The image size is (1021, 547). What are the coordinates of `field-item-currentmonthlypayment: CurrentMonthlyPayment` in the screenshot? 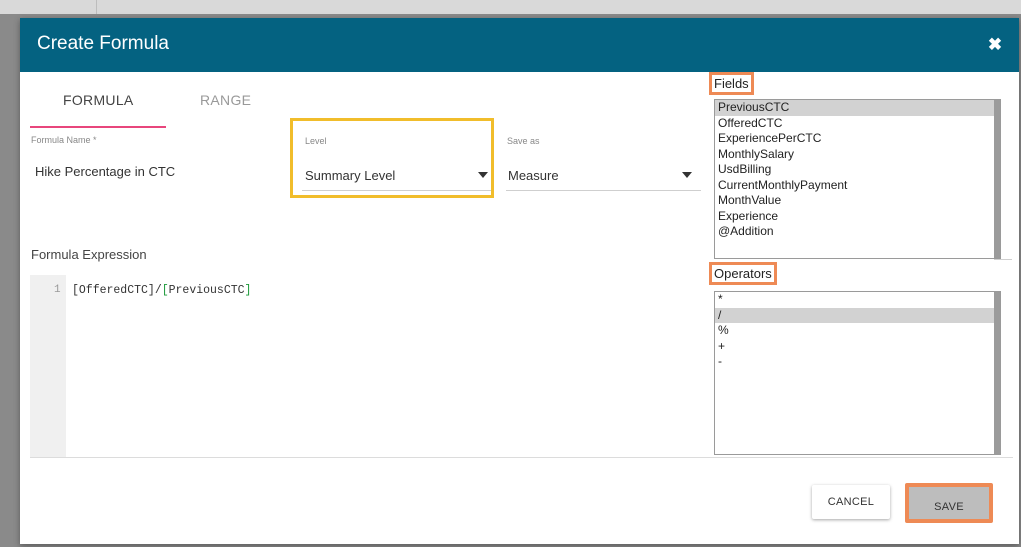 It's located at (857, 186).